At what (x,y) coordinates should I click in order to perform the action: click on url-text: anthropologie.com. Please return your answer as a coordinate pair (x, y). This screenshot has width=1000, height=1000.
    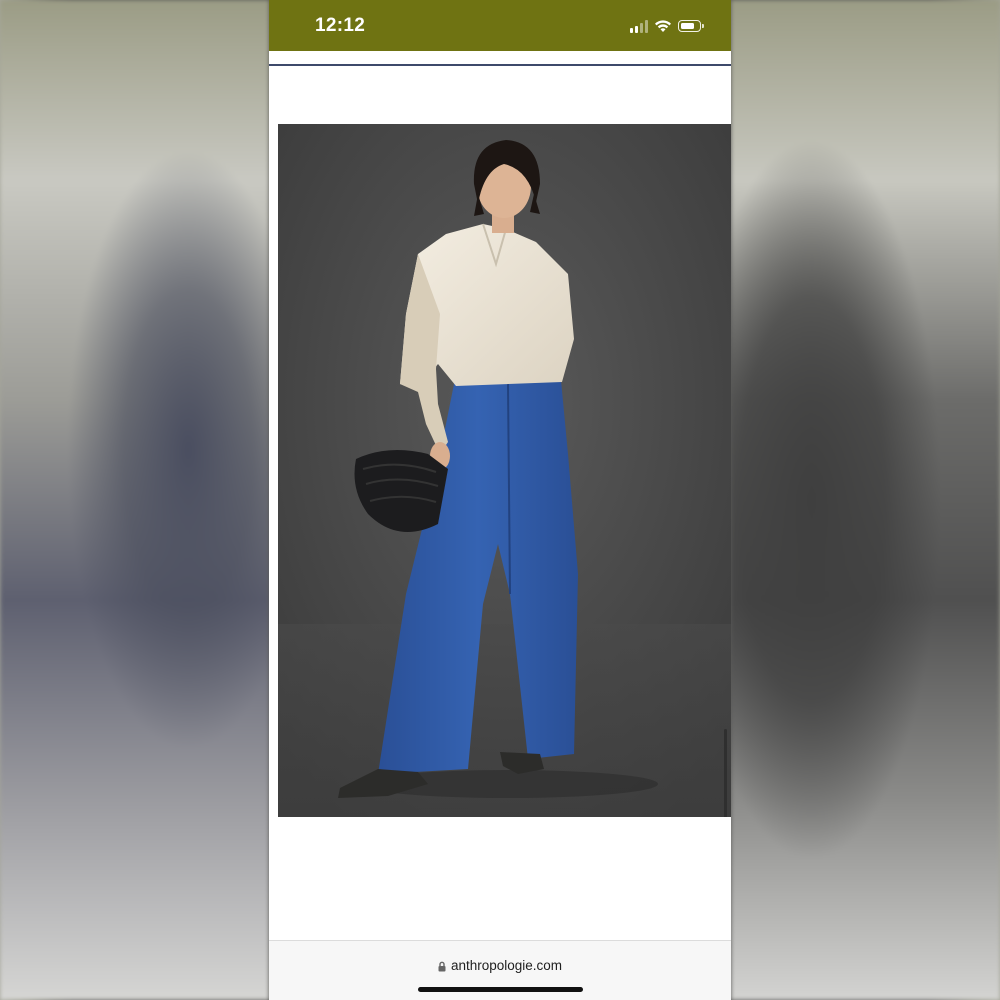
    Looking at the image, I should click on (506, 965).